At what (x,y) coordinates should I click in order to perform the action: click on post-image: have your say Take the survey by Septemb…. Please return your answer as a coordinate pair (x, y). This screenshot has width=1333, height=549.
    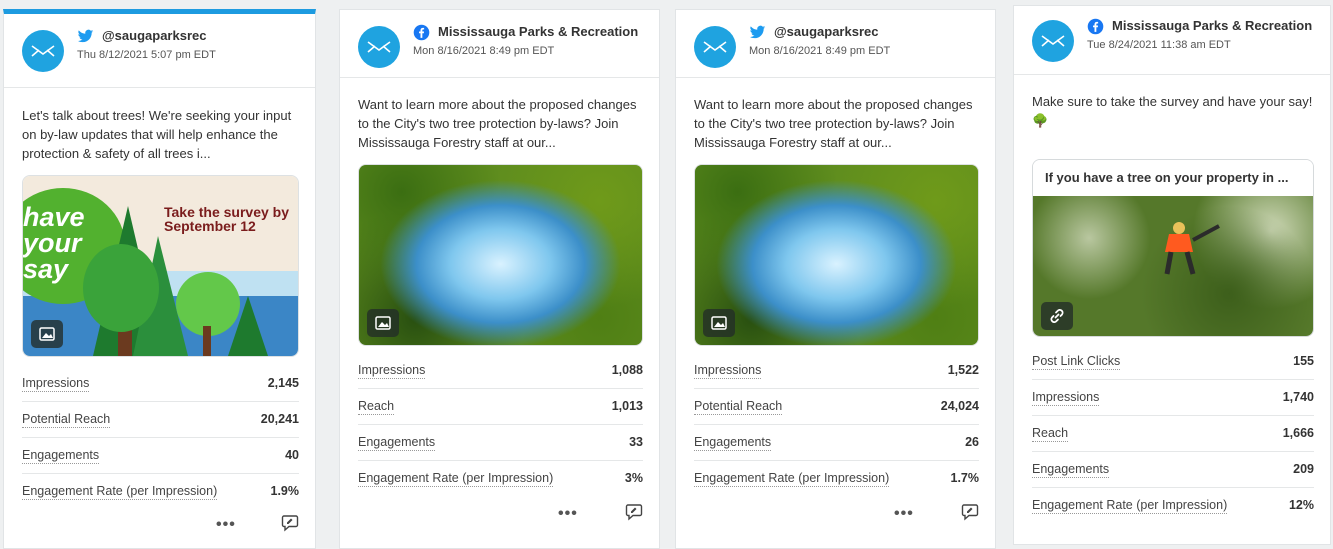
    Looking at the image, I should click on (160, 266).